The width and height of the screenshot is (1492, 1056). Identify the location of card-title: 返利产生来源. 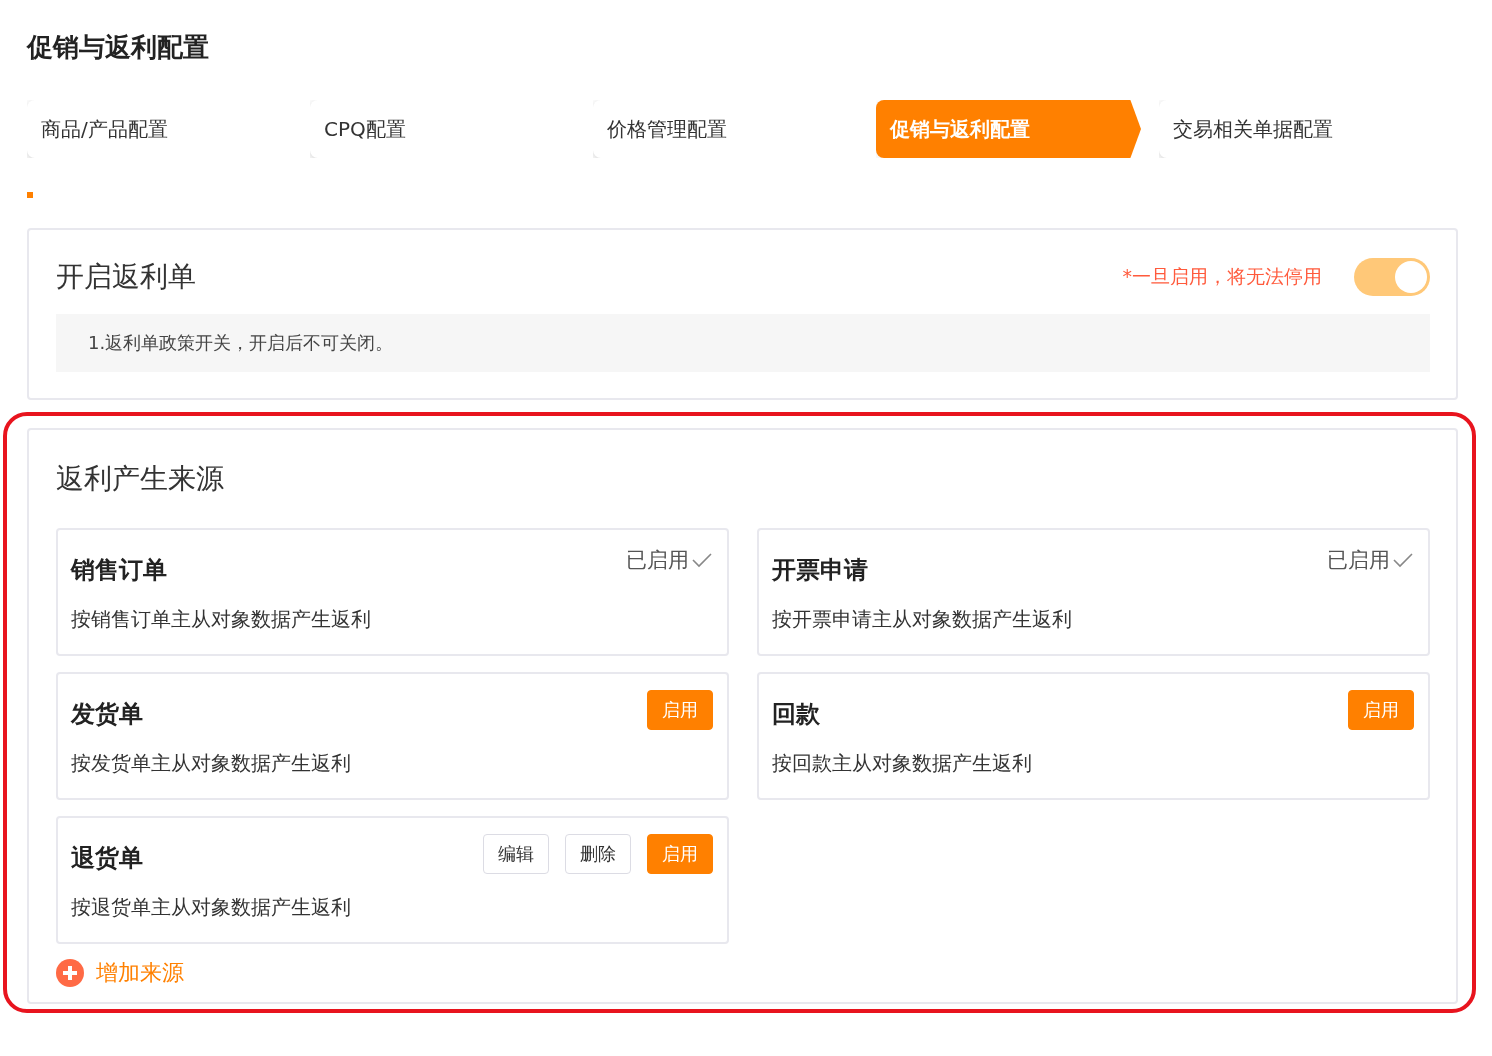
(140, 479).